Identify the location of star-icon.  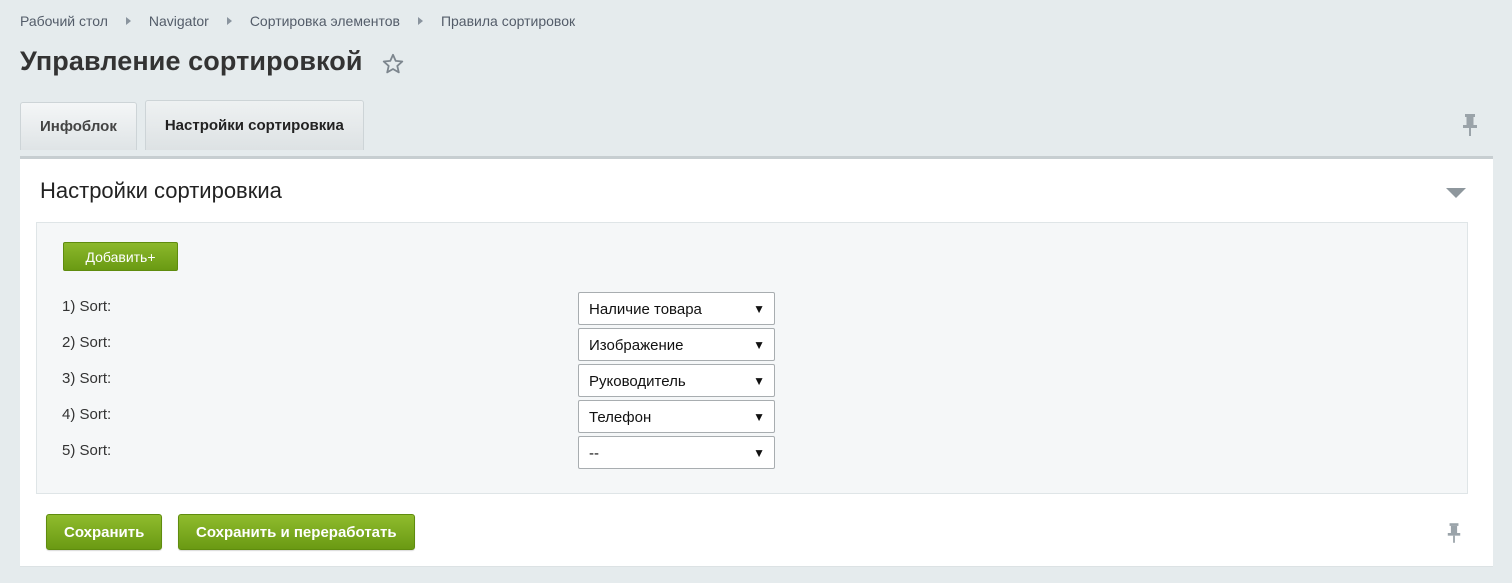
(393, 64).